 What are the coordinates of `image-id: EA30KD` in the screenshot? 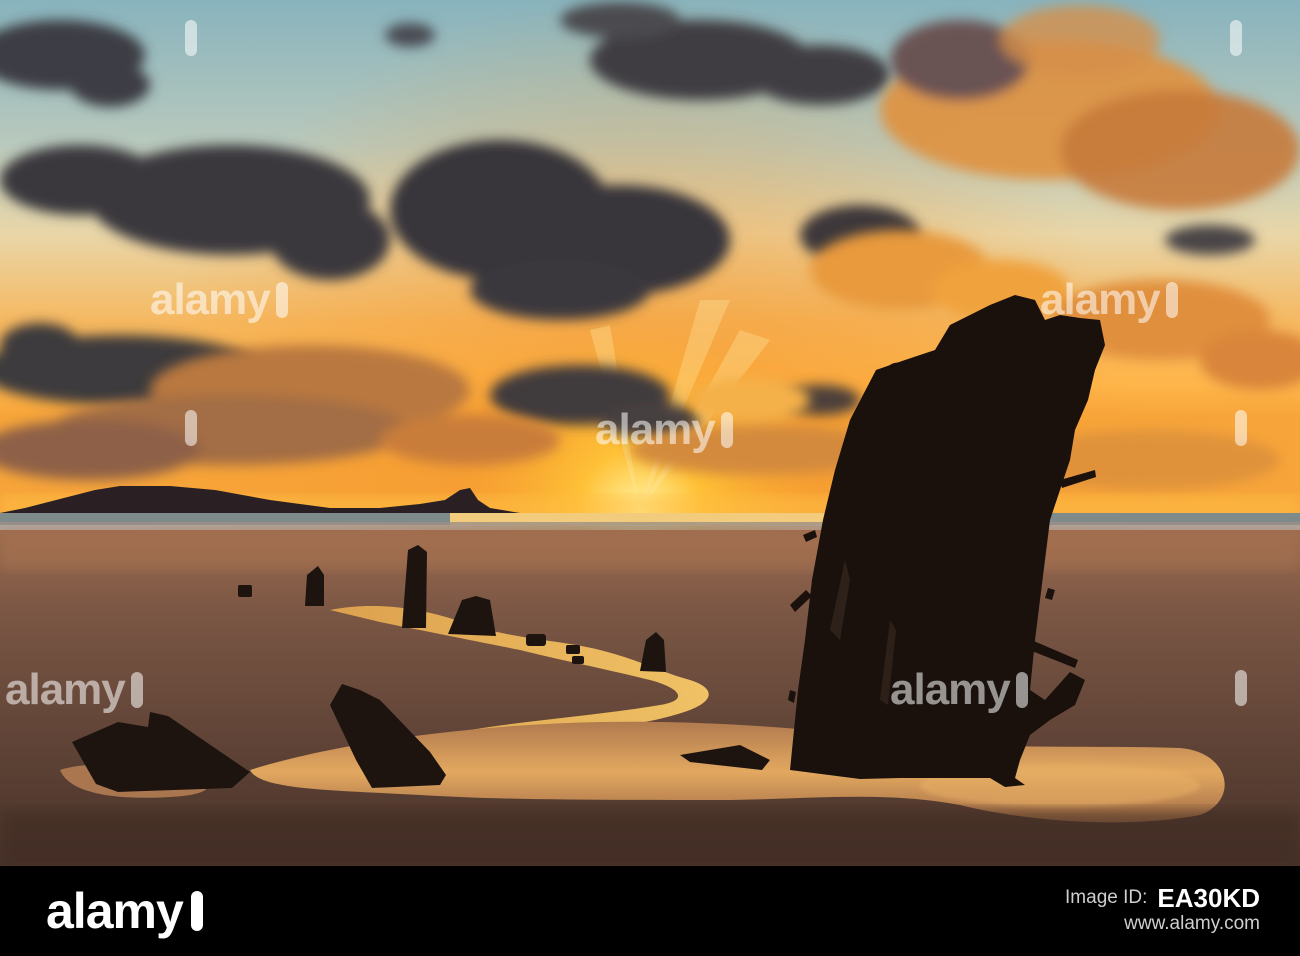 It's located at (1208, 898).